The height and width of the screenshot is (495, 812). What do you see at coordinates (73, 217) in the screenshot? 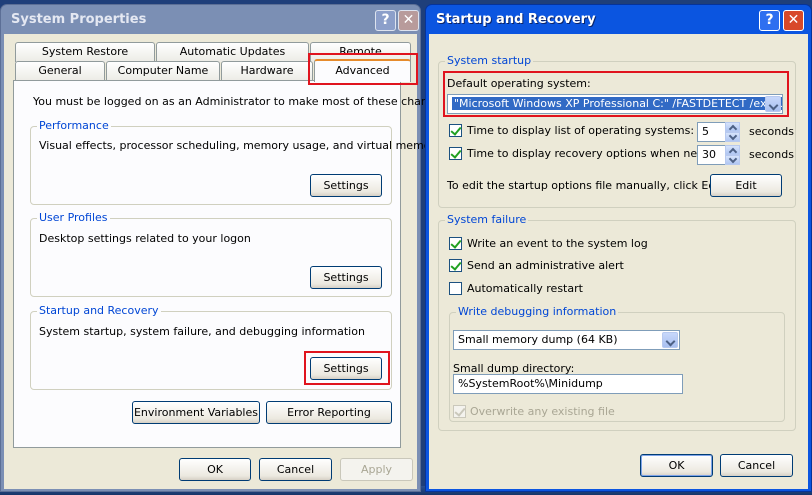
I see `user-profiles-legend: User Profiles` at bounding box center [73, 217].